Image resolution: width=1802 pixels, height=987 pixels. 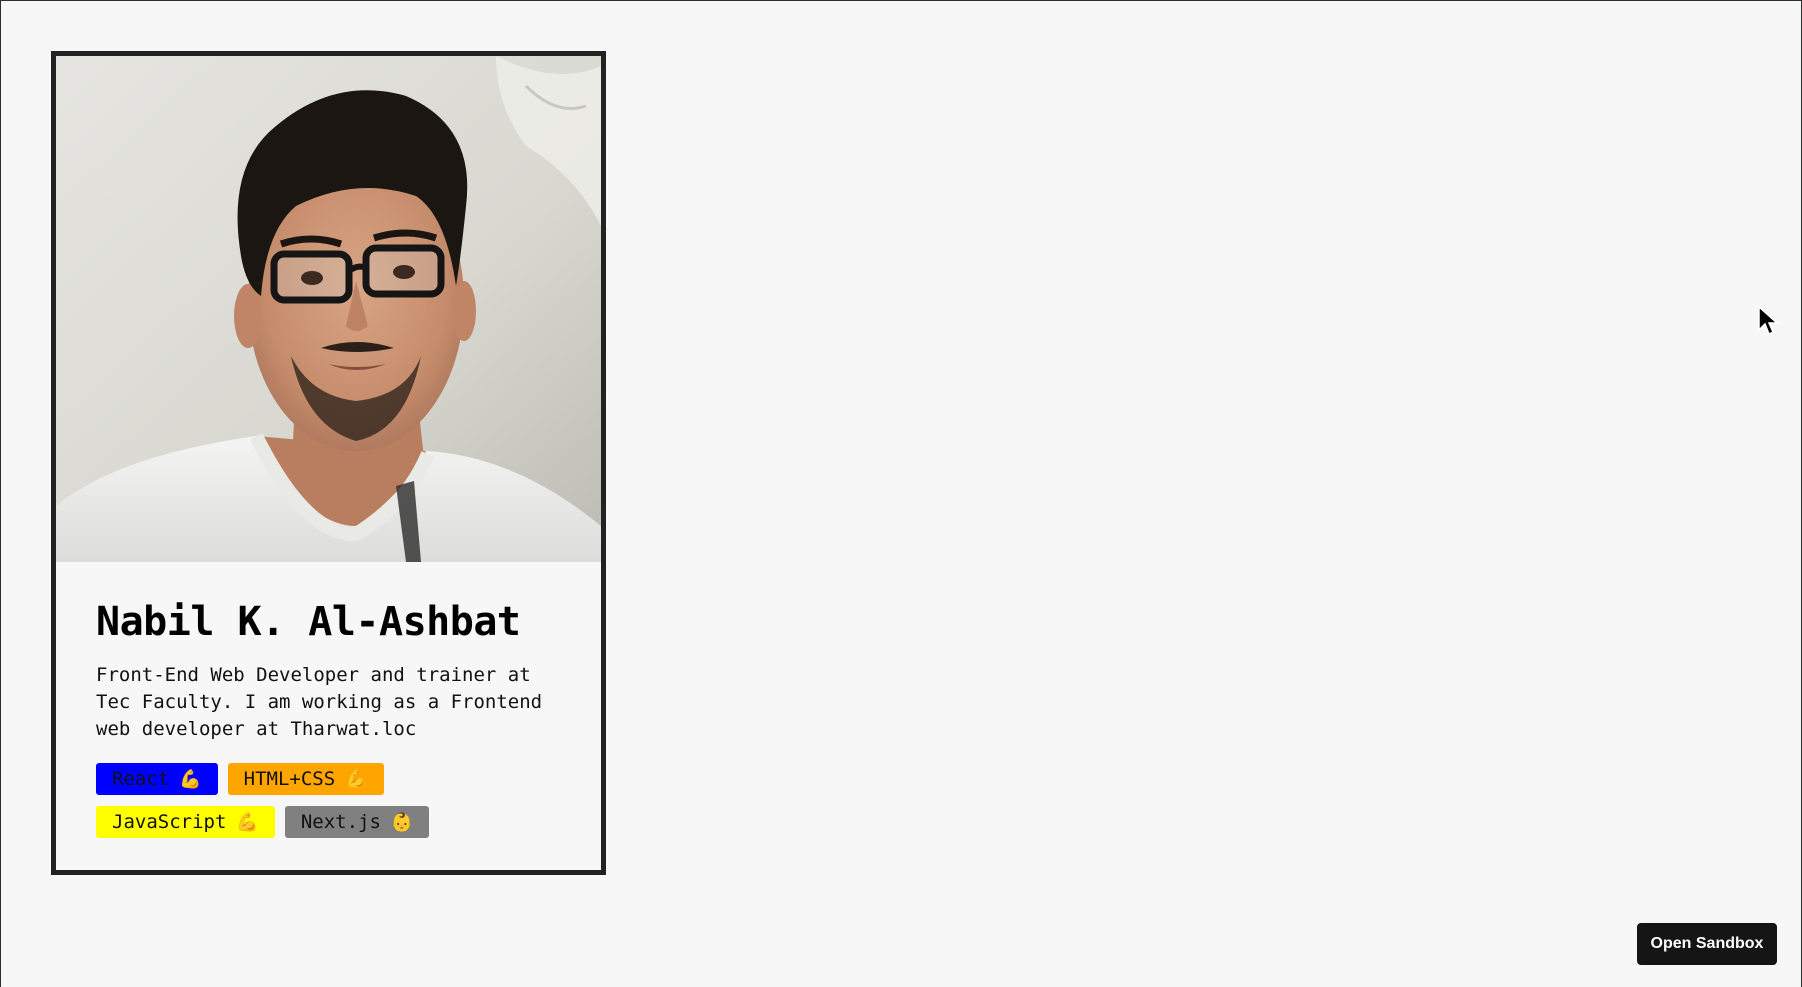 What do you see at coordinates (289, 779) in the screenshot?
I see `skill-label: HTML+CSS` at bounding box center [289, 779].